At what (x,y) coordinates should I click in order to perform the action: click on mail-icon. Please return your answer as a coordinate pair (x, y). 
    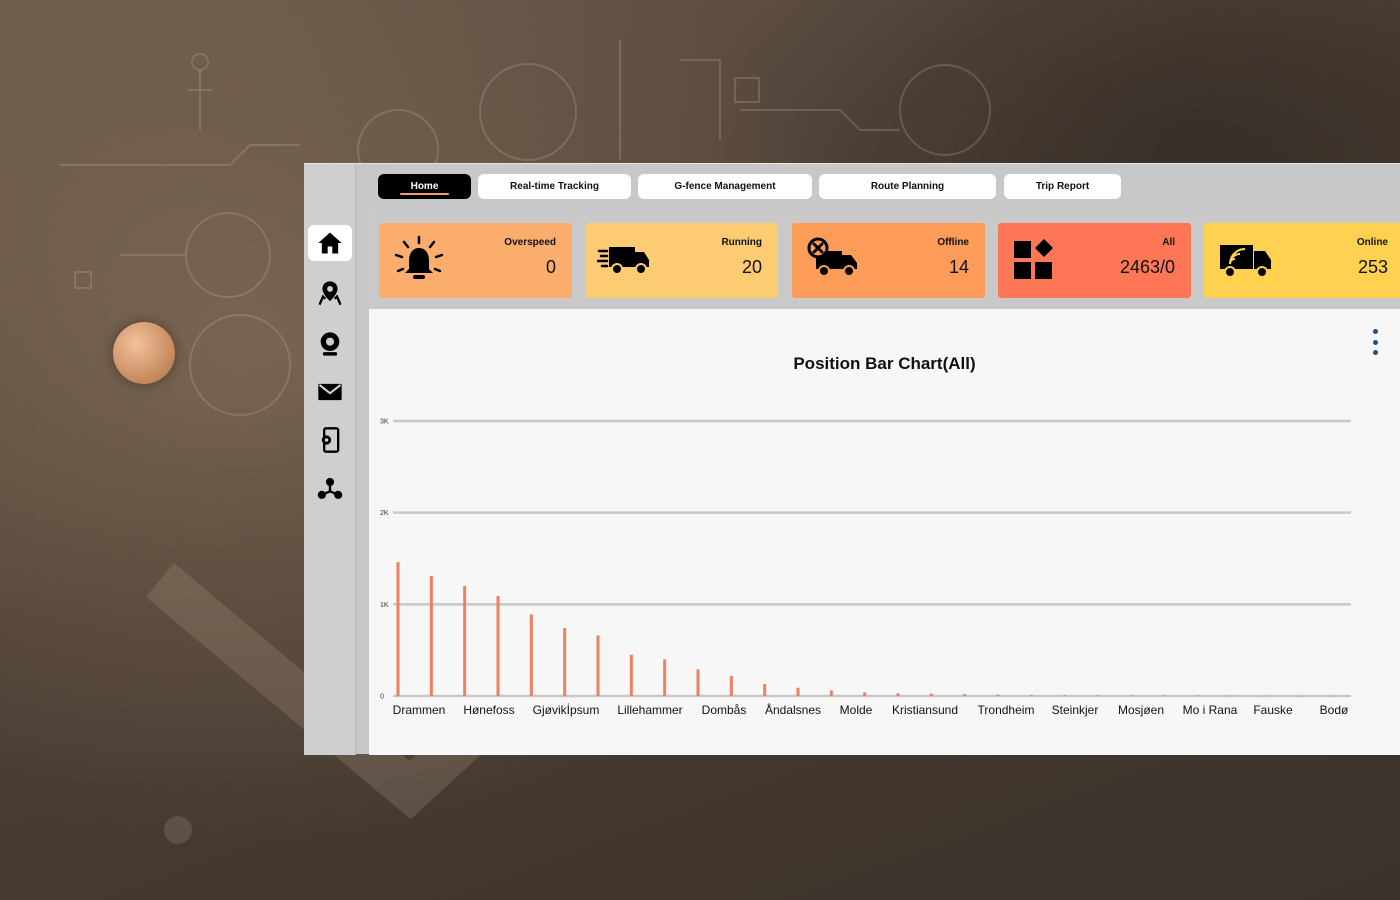
    Looking at the image, I should click on (330, 392).